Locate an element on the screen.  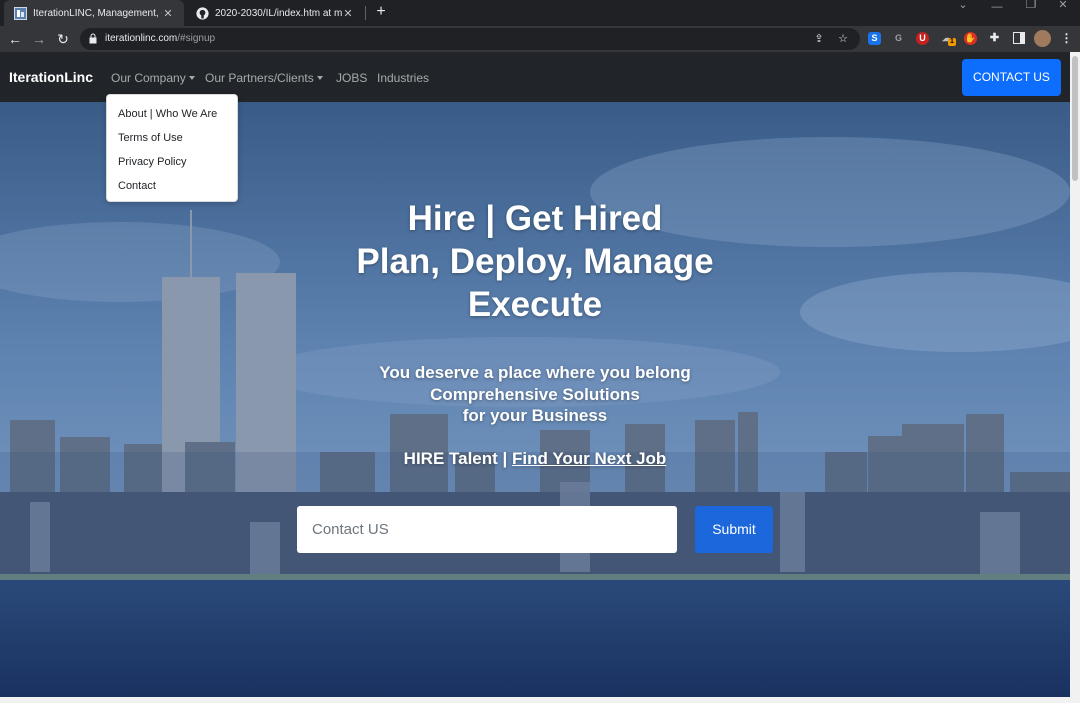
nav-label: Our Company is located at coordinates (148, 78).